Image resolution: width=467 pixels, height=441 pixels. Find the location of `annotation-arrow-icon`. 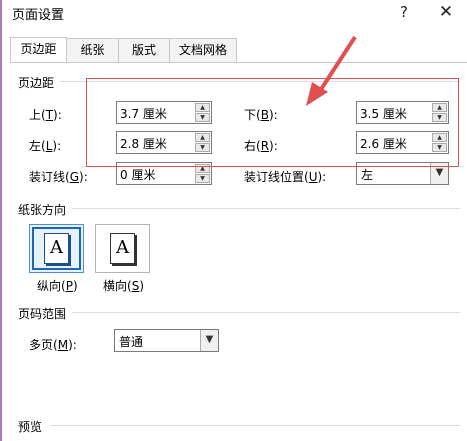

annotation-arrow-icon is located at coordinates (331, 70).